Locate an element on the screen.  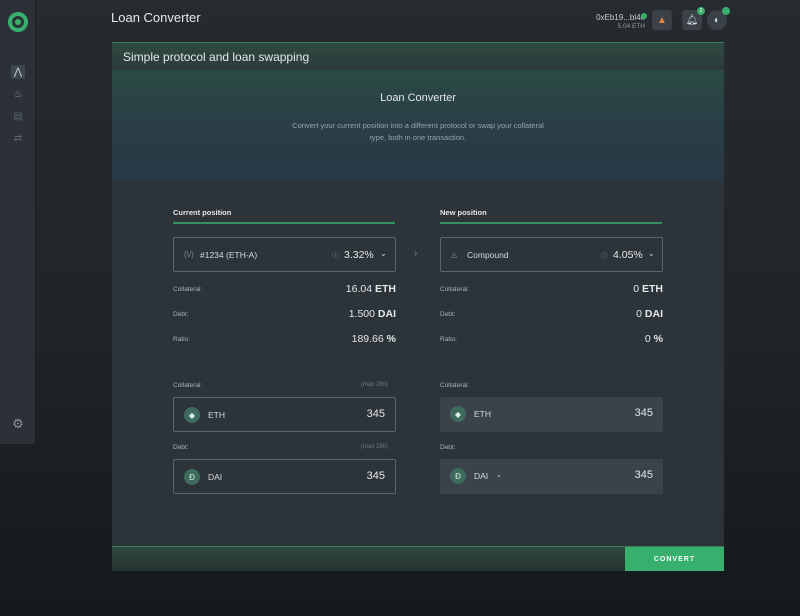
current-debt-amount: 345 is located at coordinates (376, 476).